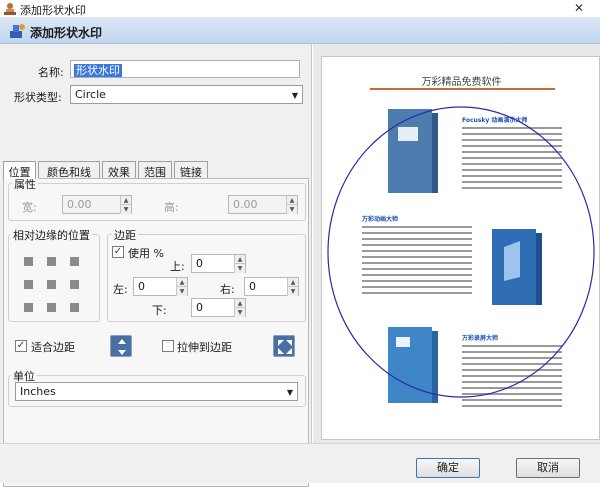 This screenshot has width=600, height=487. Describe the element at coordinates (448, 468) in the screenshot. I see `ok-button: 确定` at that location.